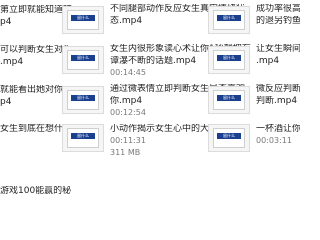  Describe the element at coordinates (128, 140) in the screenshot. I see `file-duration: 00:11:31` at that location.